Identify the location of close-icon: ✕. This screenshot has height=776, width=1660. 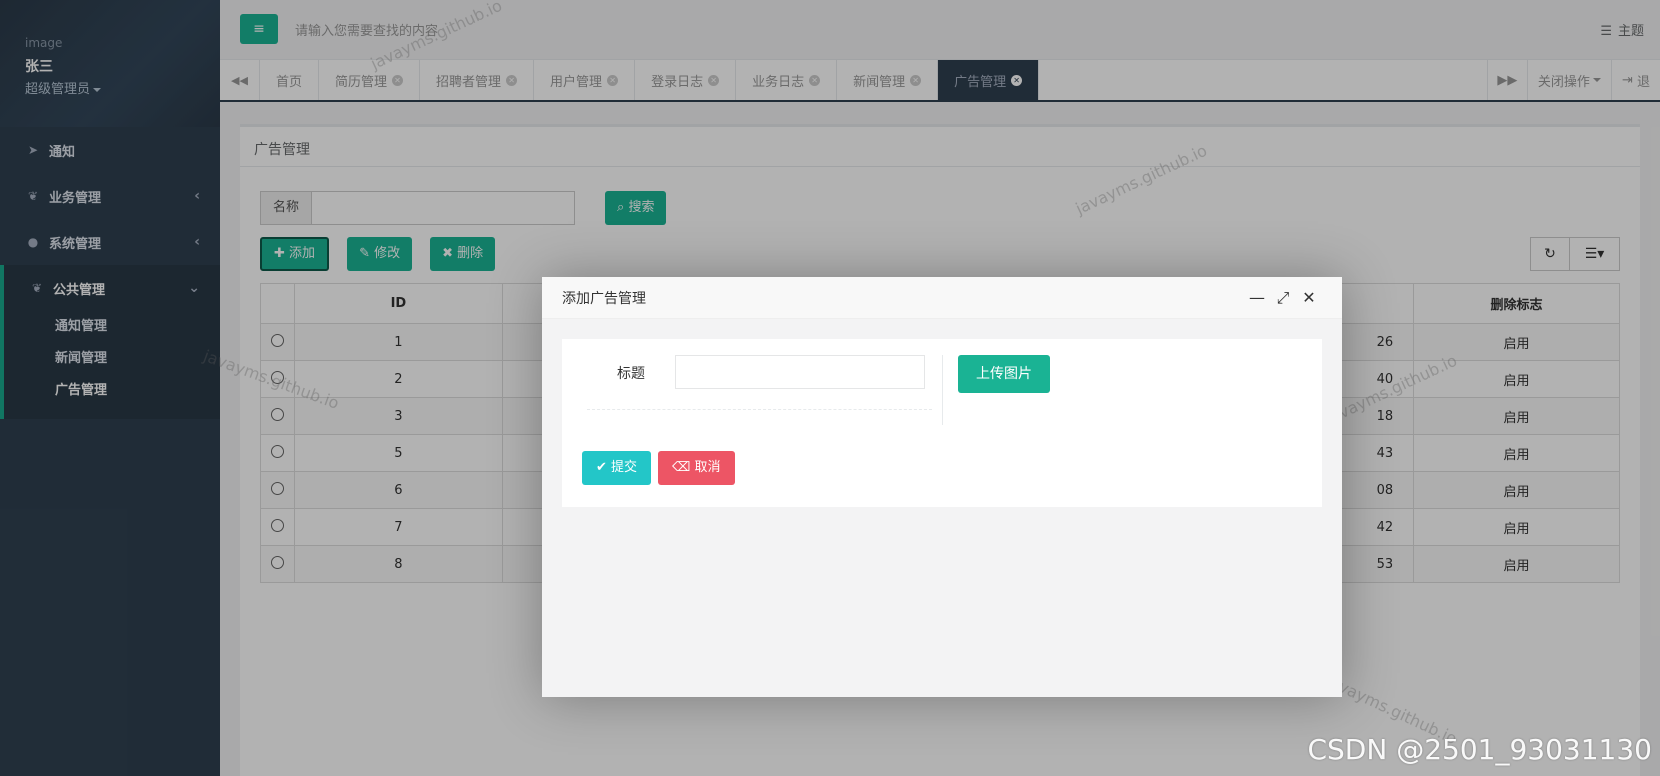
(1309, 297).